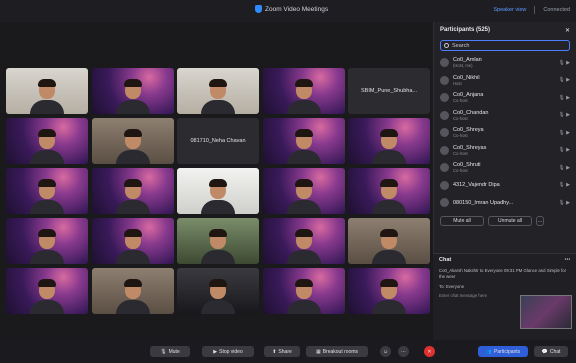  What do you see at coordinates (465, 30) in the screenshot?
I see `participants-title: Participants (525)` at bounding box center [465, 30].